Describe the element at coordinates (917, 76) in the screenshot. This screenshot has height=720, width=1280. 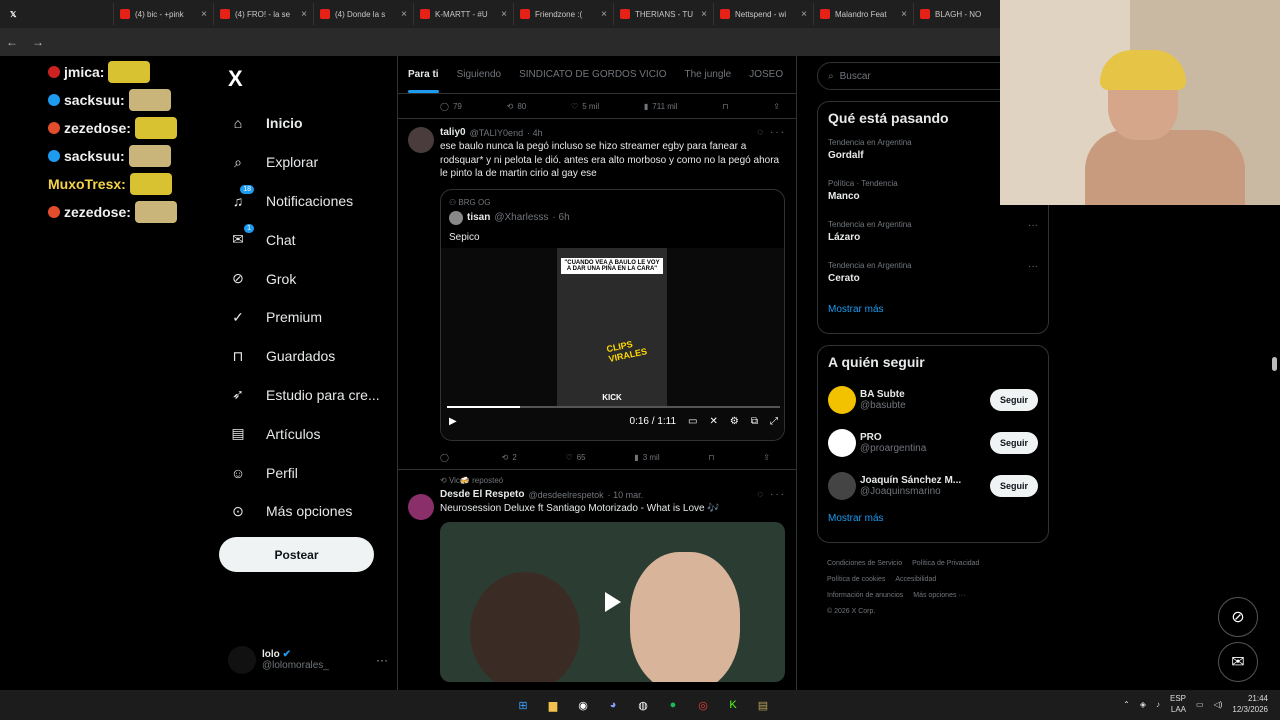
I see `search-input: ⌕ Buscar` at that location.